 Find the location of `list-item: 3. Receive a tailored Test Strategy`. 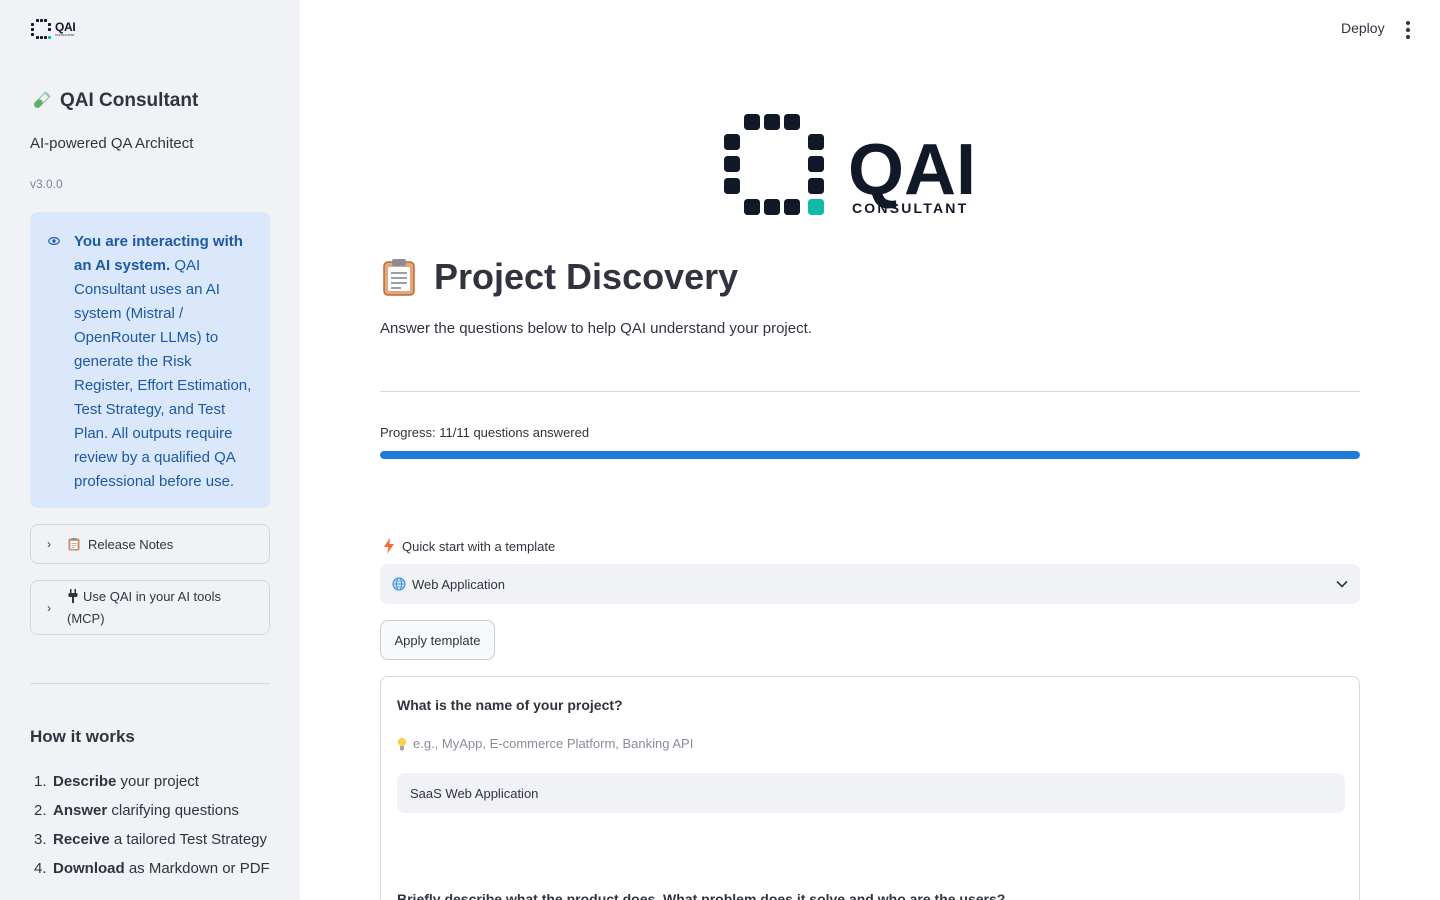

list-item: 3. Receive a tailored Test Strategy is located at coordinates (151, 839).